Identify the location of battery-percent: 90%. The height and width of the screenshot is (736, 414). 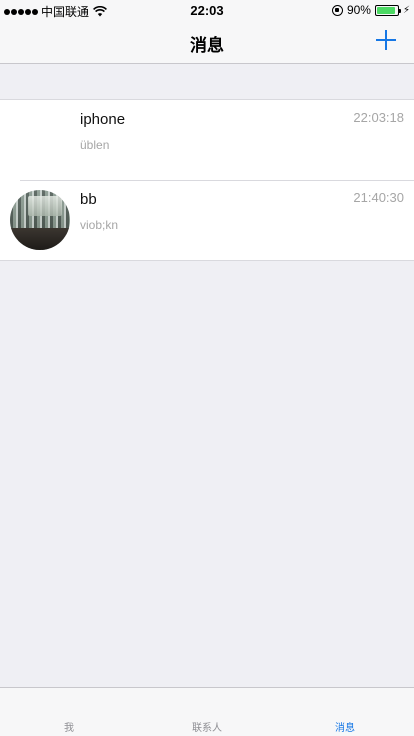
(358, 10).